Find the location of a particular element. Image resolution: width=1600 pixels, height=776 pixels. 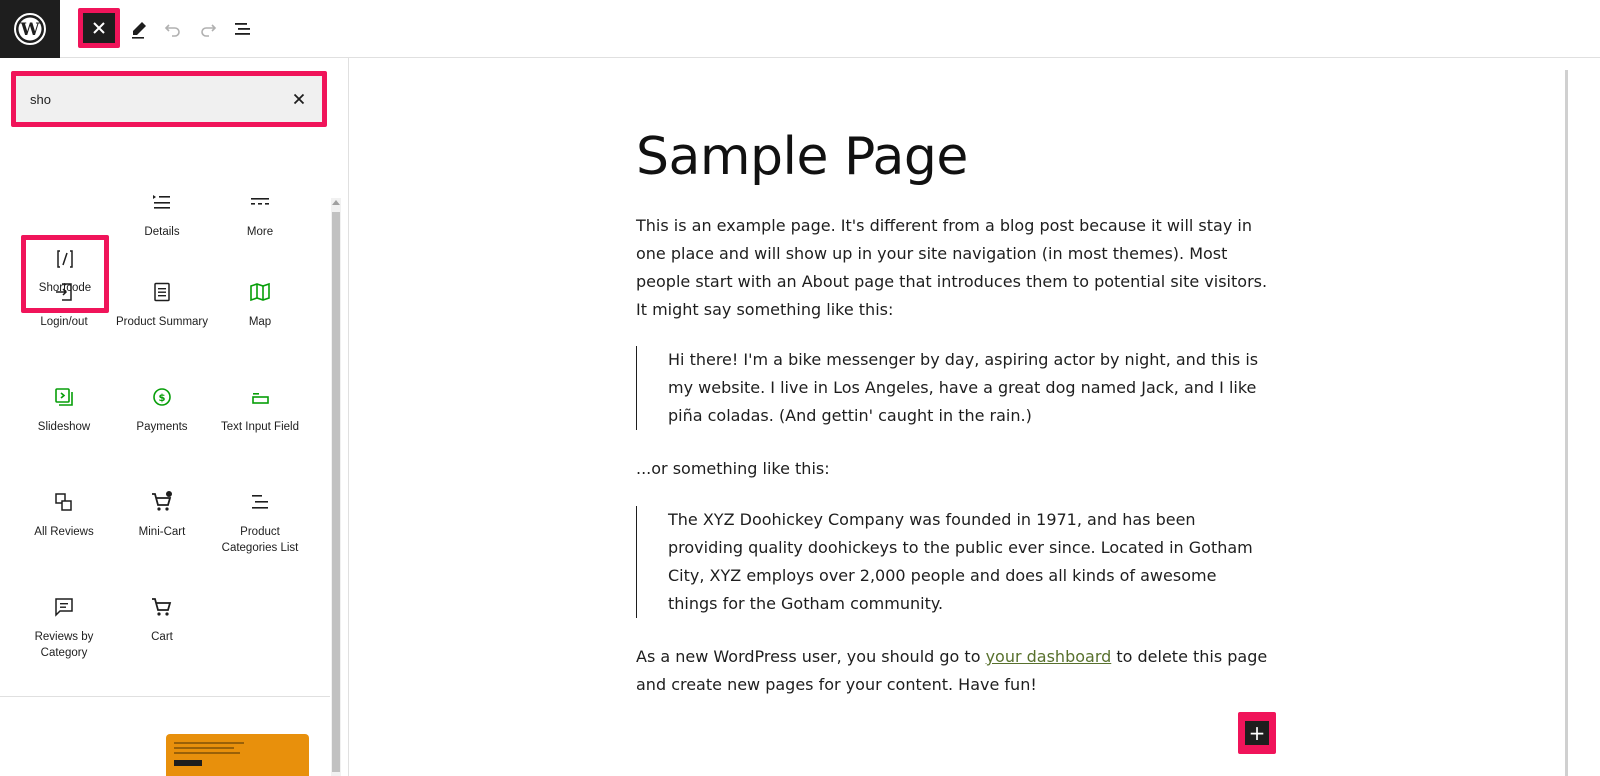

document-overview-button is located at coordinates (243, 29).